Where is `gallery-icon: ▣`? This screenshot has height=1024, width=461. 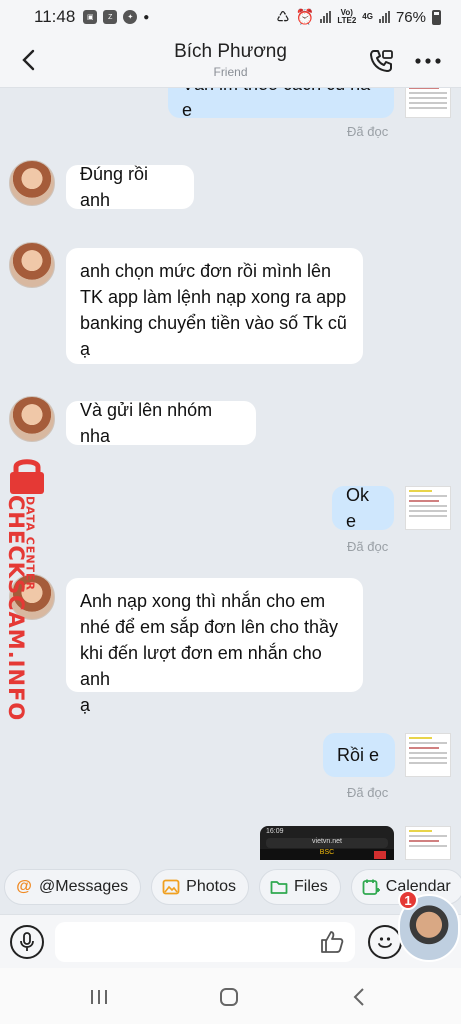
gallery-icon: ▣ is located at coordinates (90, 17).